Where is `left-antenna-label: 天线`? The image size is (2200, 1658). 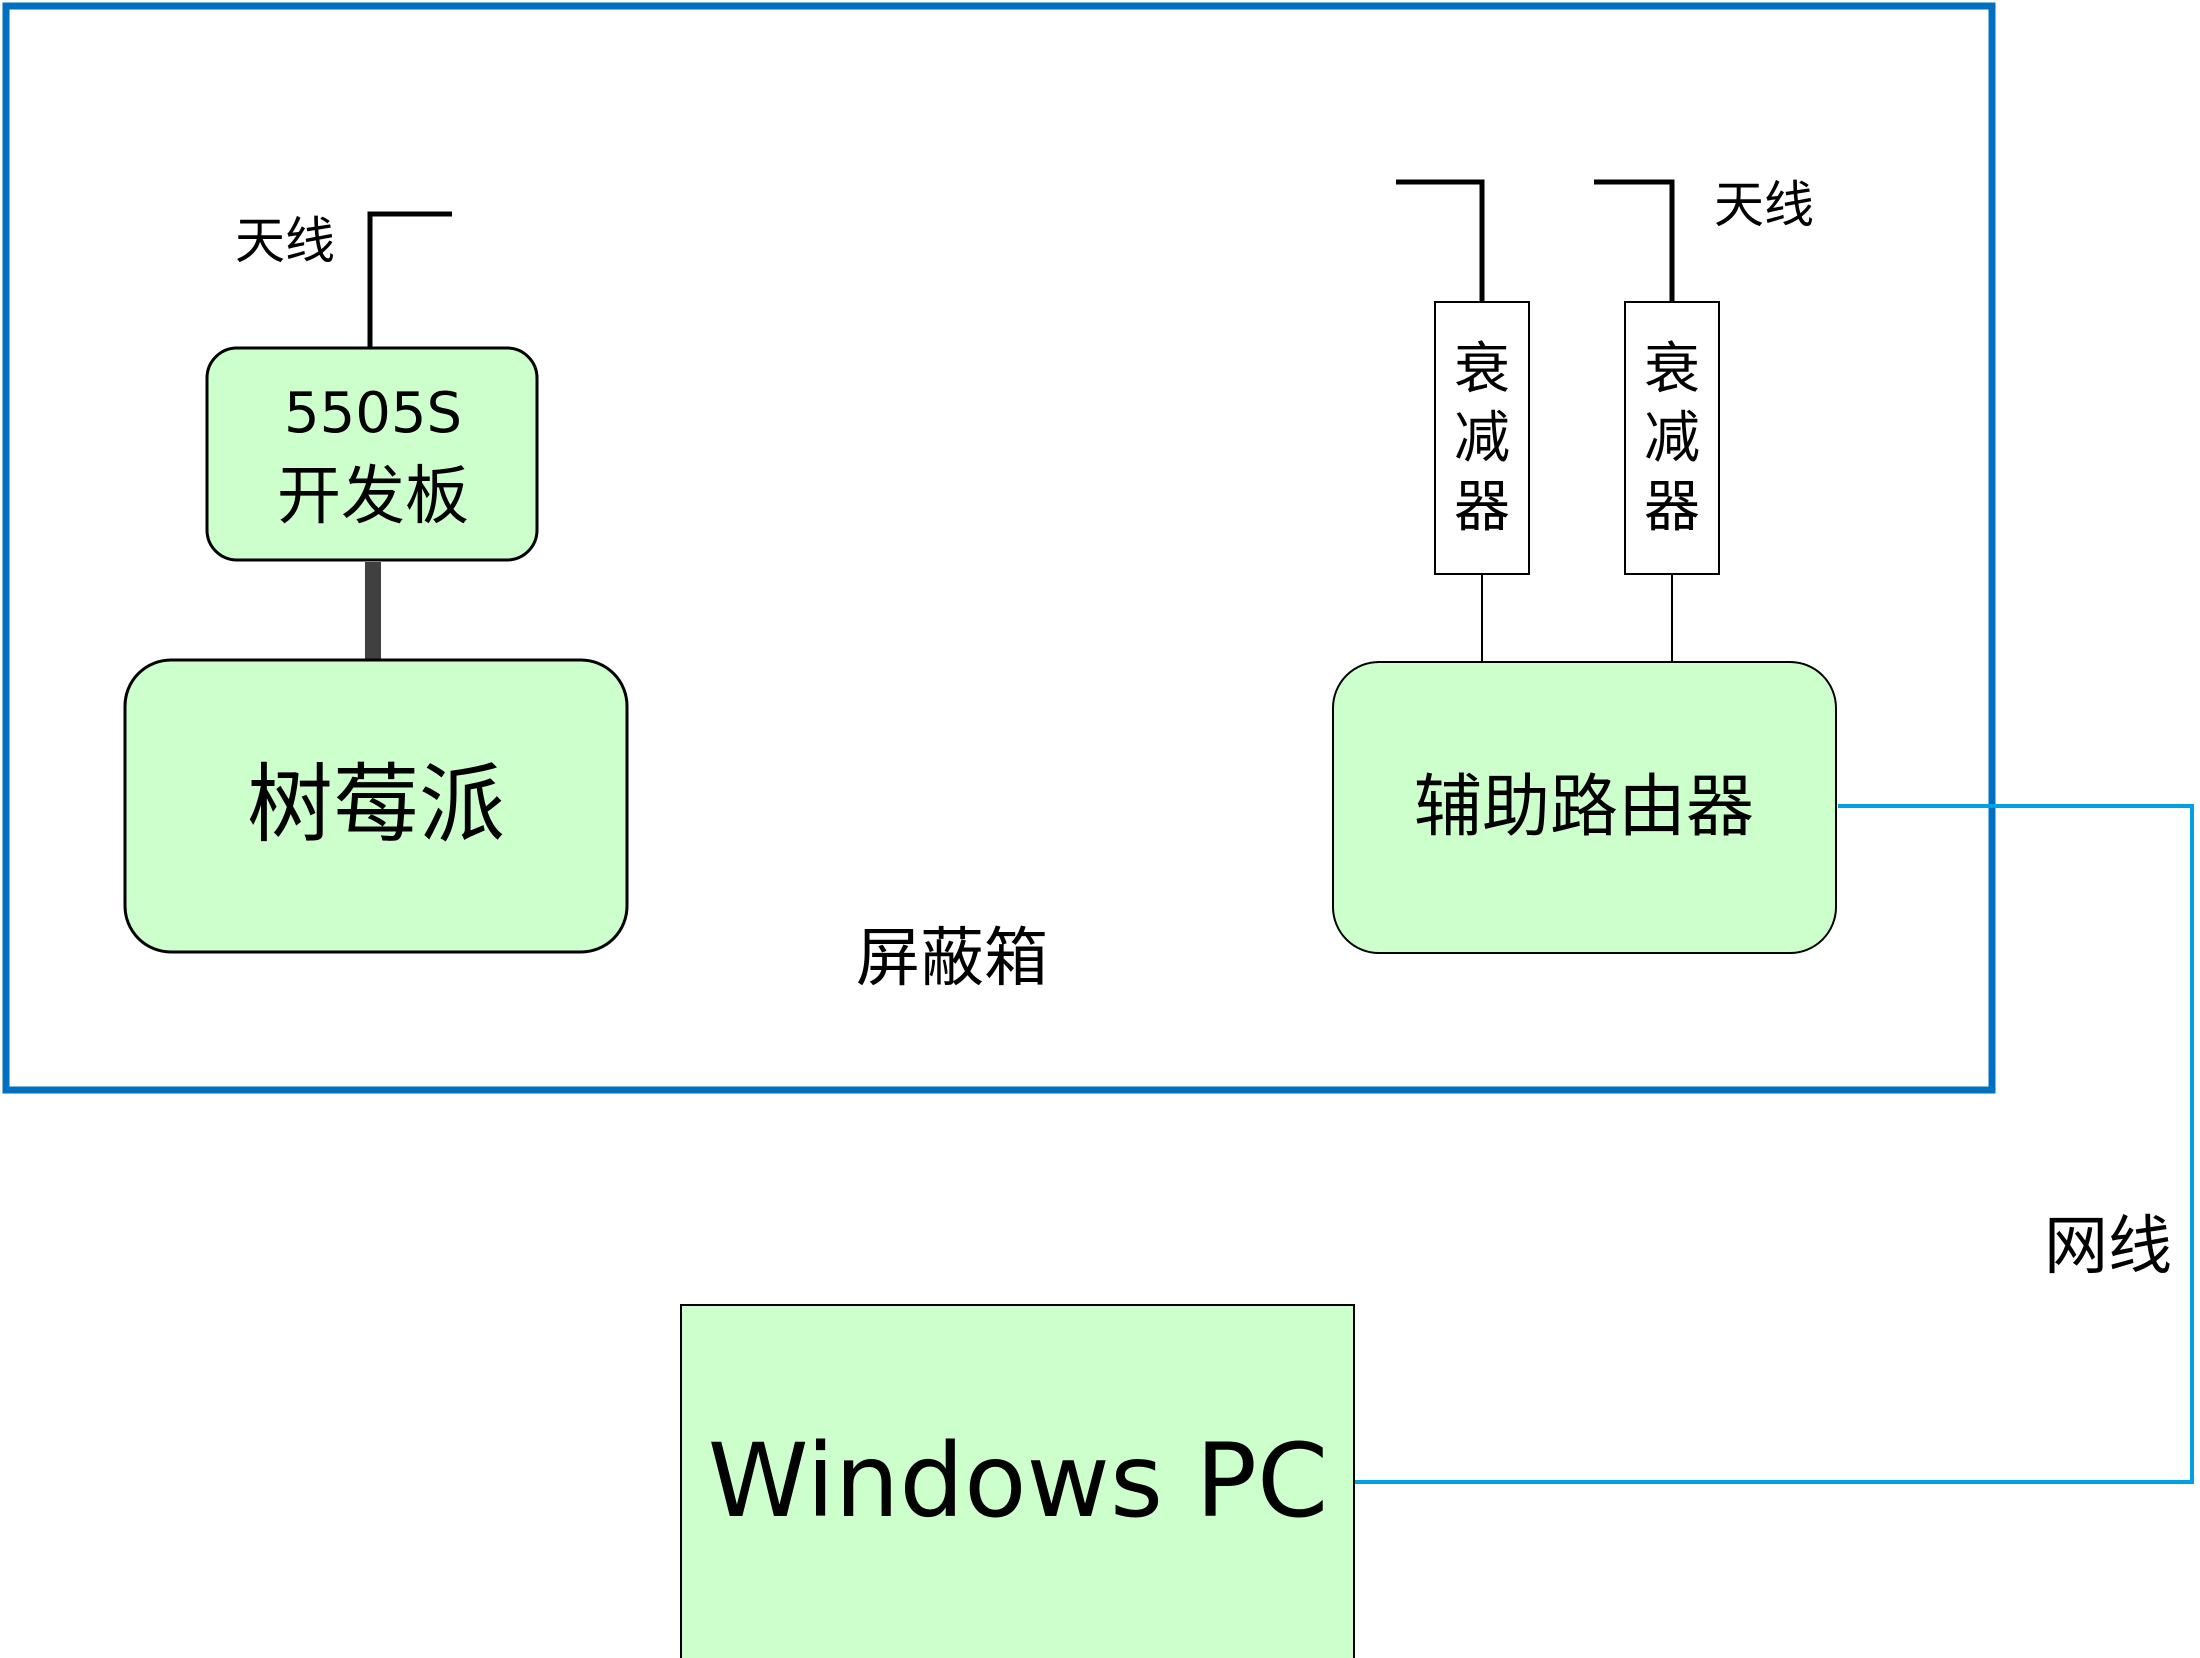 left-antenna-label: 天线 is located at coordinates (285, 241).